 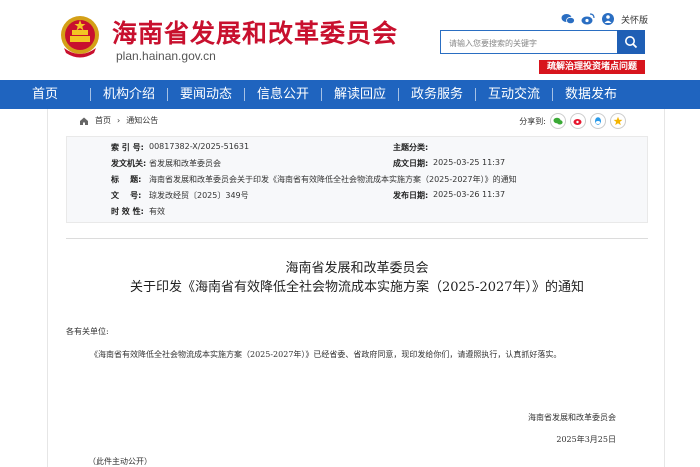 I want to click on meta-validity: 时 效 性: 有效, so click(x=138, y=211).